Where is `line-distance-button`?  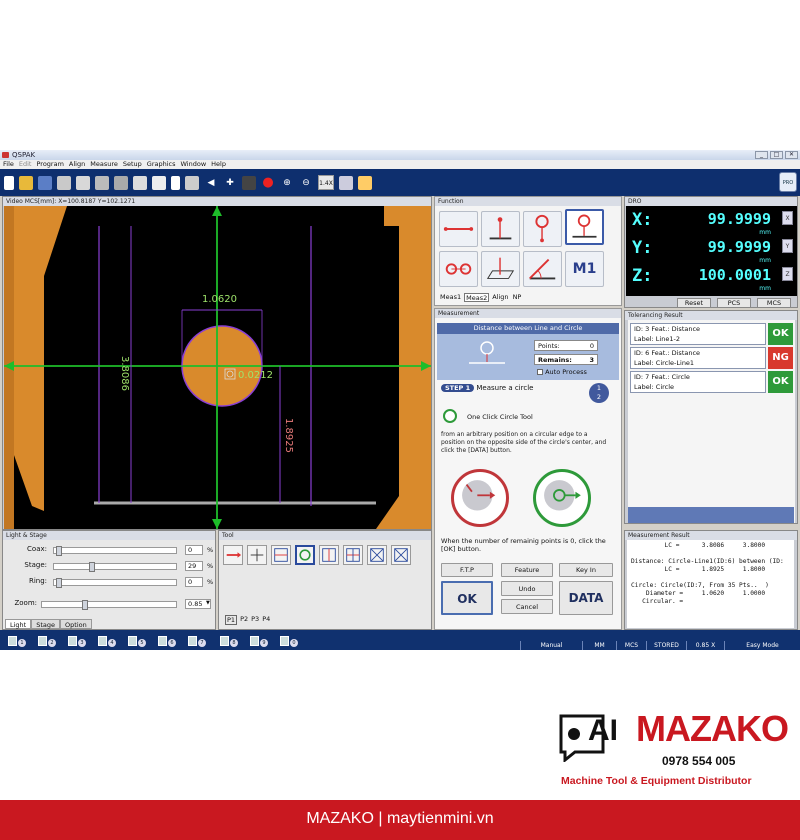
line-distance-button is located at coordinates (458, 229).